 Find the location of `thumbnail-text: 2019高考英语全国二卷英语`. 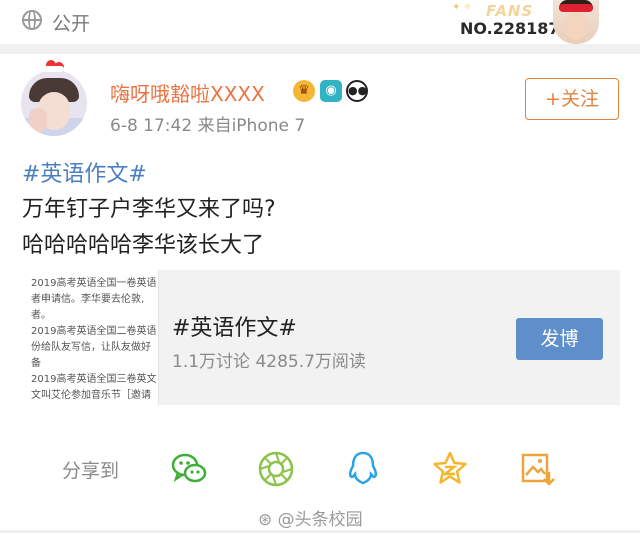

thumbnail-text: 2019高考英语全国二卷英语 is located at coordinates (94, 331).